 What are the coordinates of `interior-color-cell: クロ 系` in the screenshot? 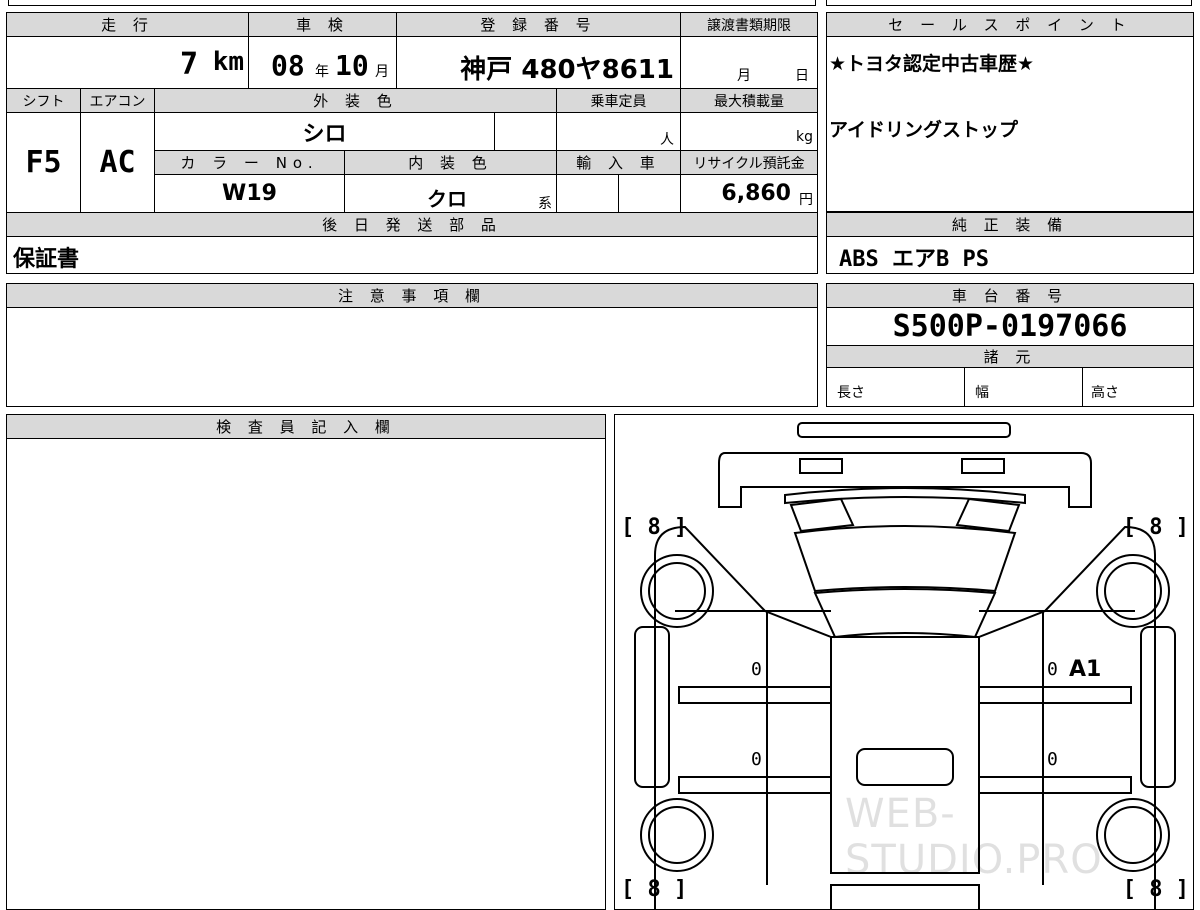 It's located at (451, 194).